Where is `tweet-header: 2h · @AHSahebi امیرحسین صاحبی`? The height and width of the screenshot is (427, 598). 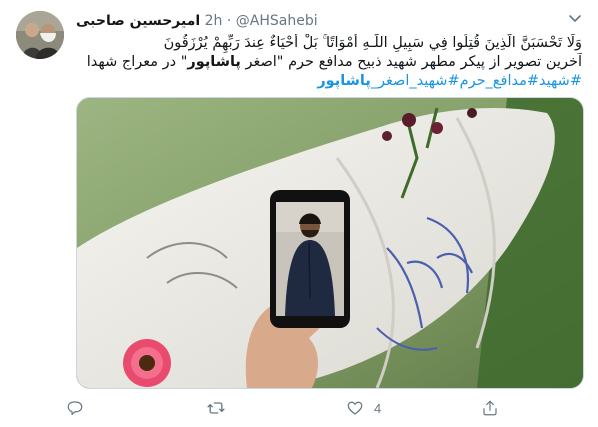 tweet-header: 2h · @AHSahebi امیرحسین صاحبی is located at coordinates (321, 21).